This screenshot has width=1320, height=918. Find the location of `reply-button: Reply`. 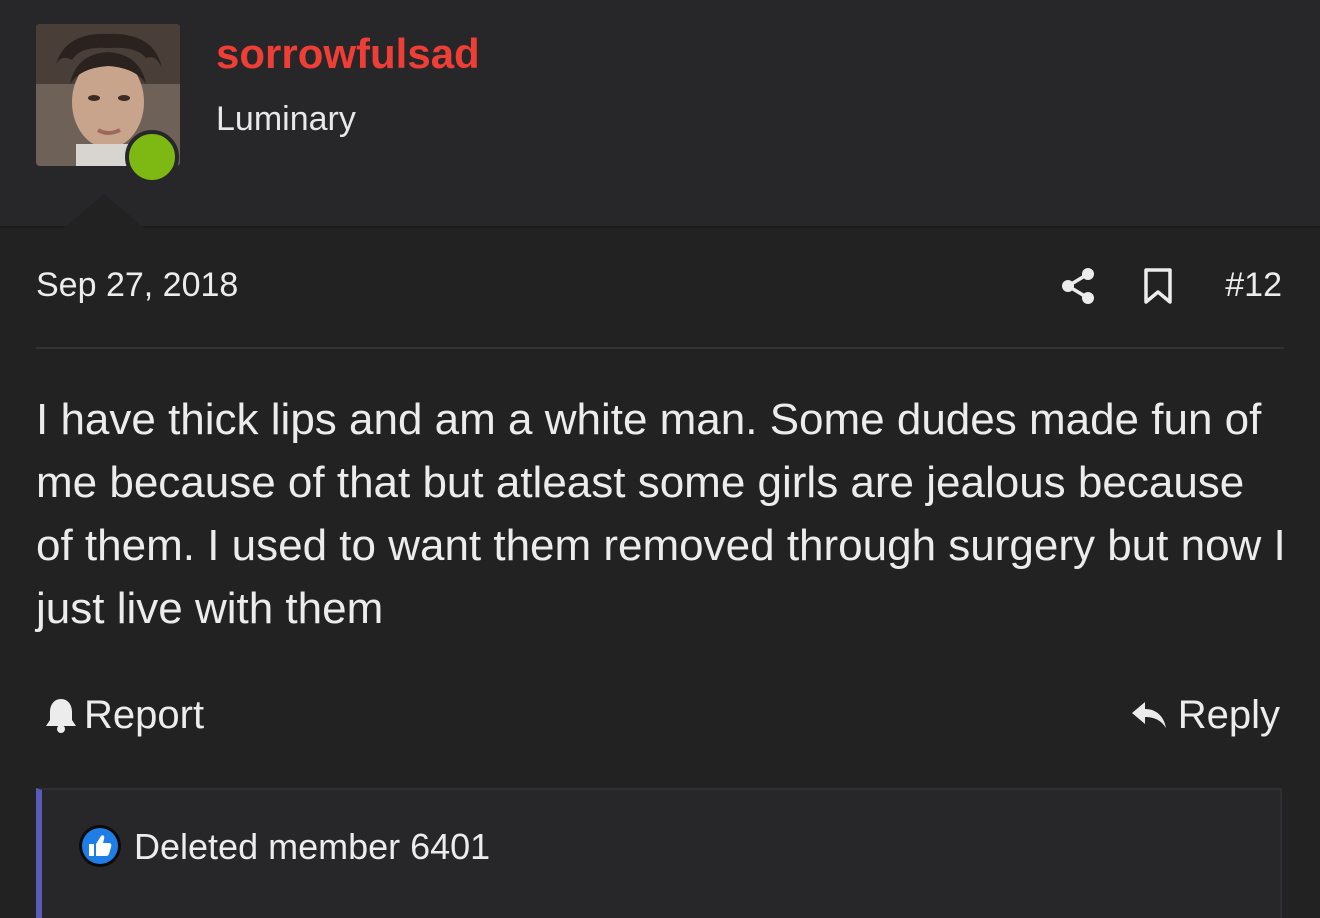

reply-button: Reply is located at coordinates (1205, 715).